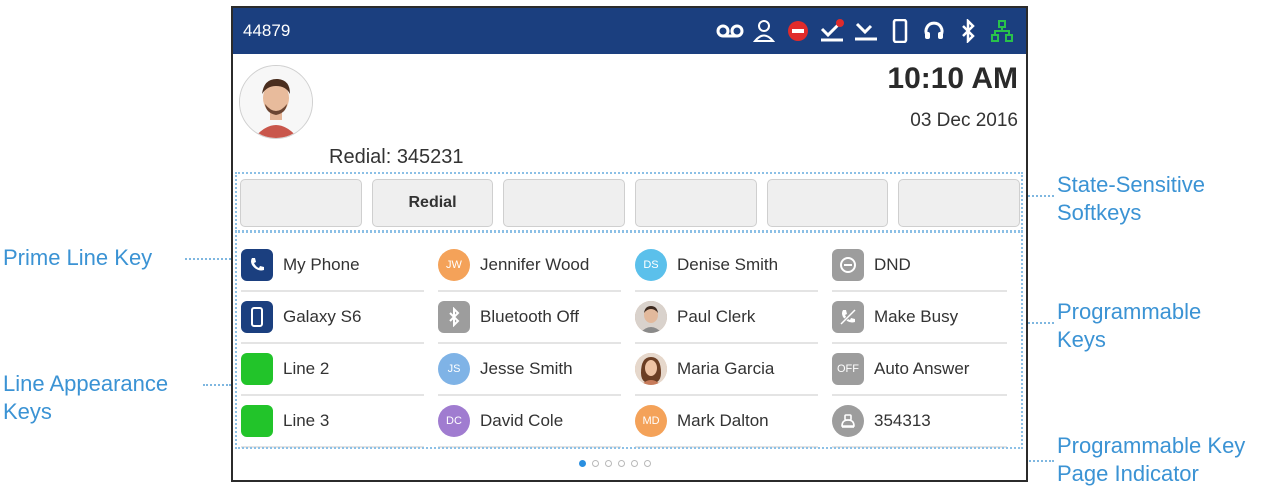  I want to click on callout-softkeys-line2: Softkeys, so click(1099, 212).